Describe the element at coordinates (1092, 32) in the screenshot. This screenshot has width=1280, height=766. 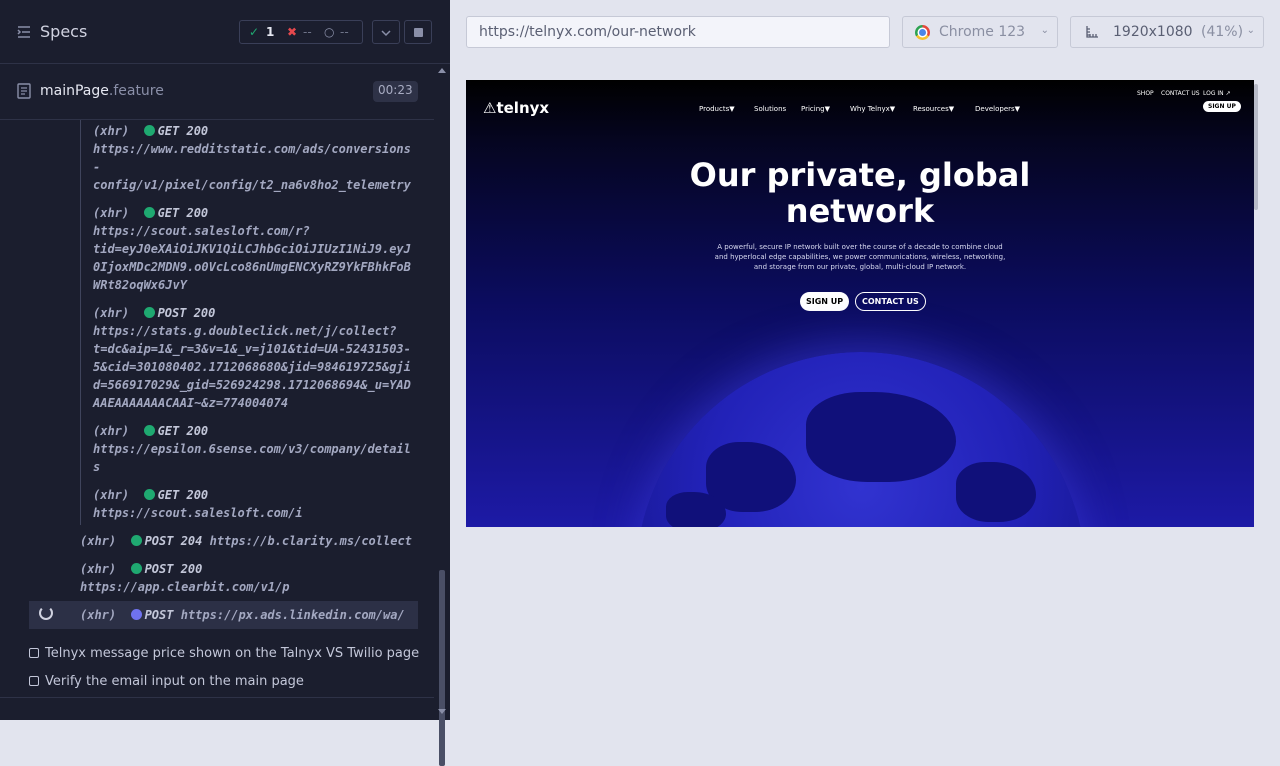
I see `ruler-icon` at that location.